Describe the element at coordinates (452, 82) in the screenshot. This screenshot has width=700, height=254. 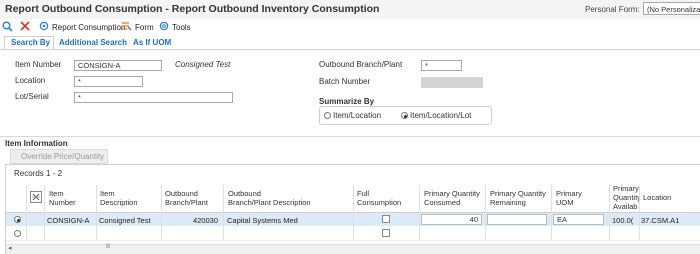
I see `batch-number-input` at that location.